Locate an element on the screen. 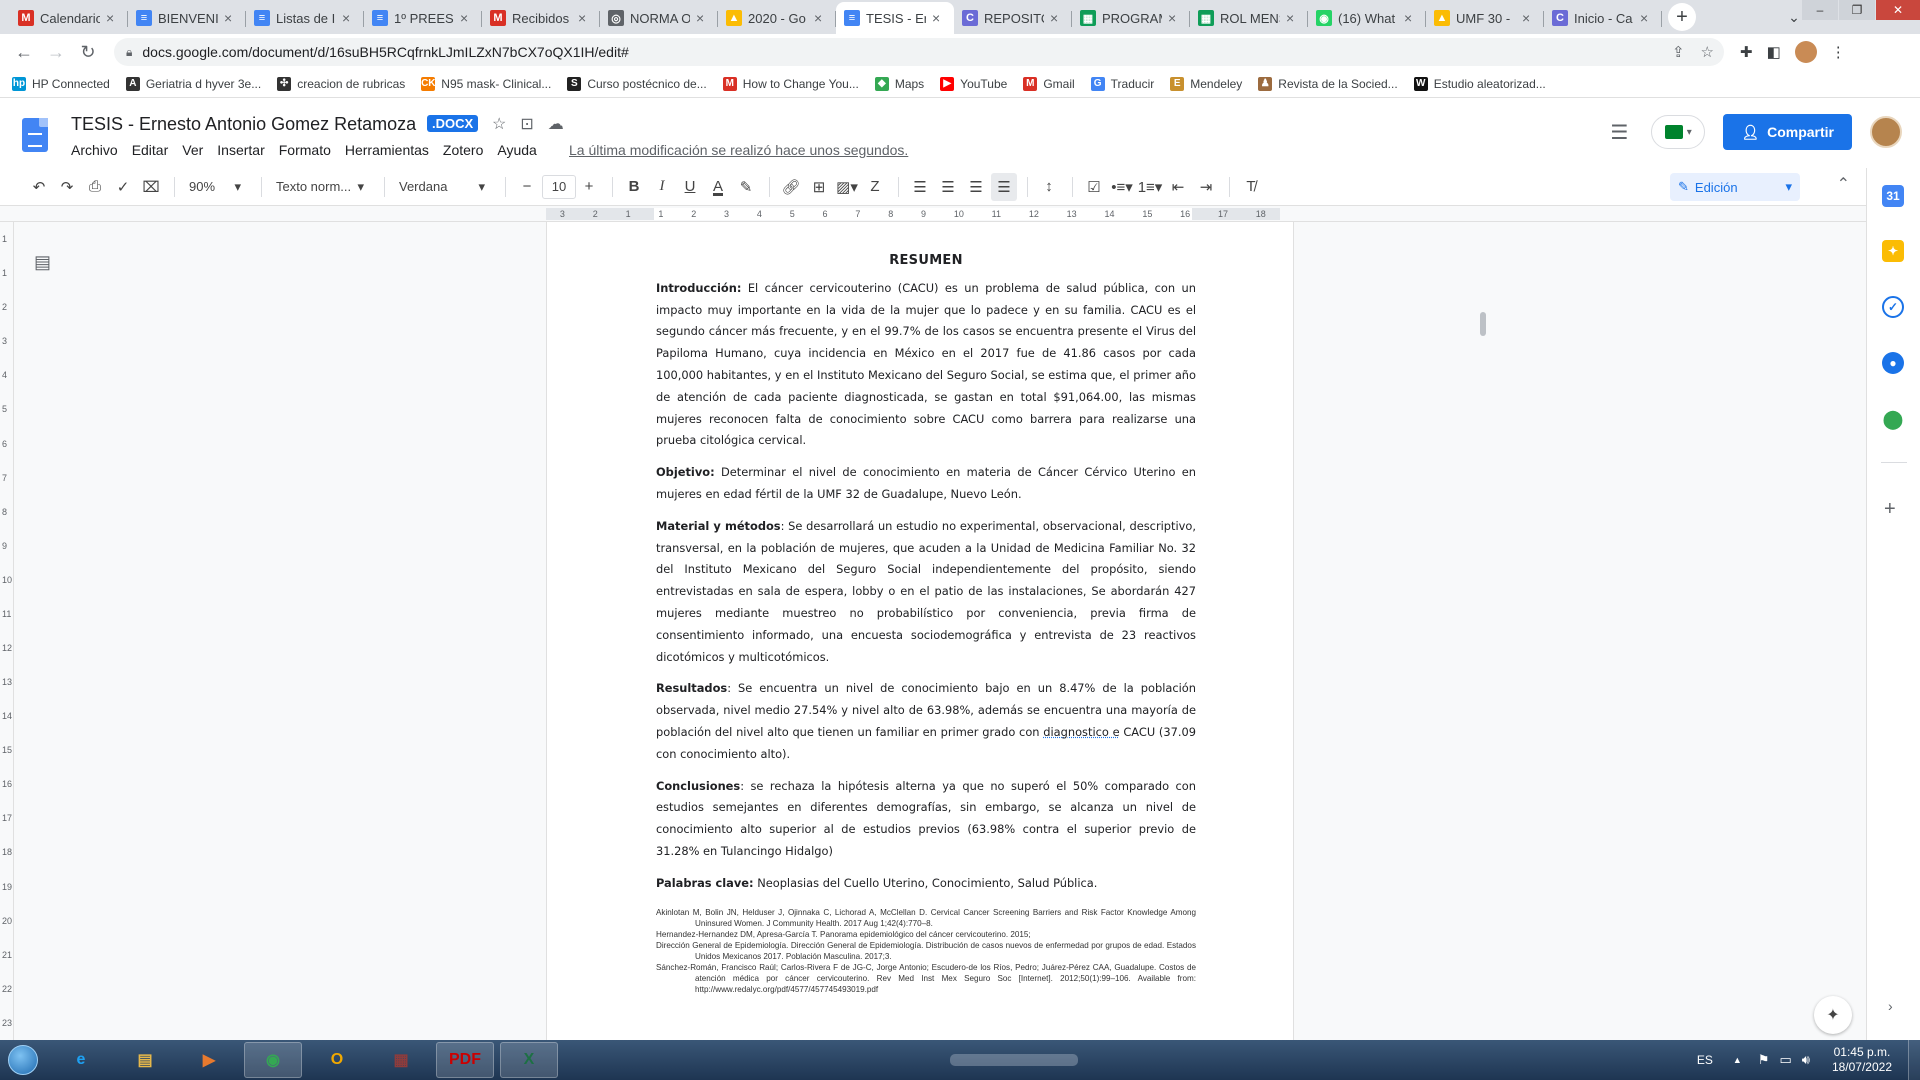 Image resolution: width=1920 pixels, height=1080 pixels. menu-item: Ayuda is located at coordinates (516, 150).